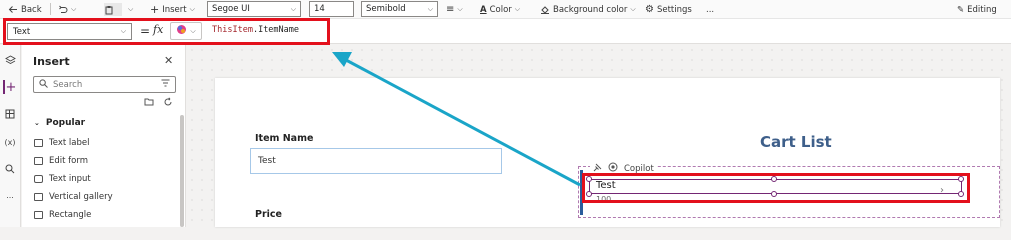  I want to click on data-grid-icon, so click(10, 114).